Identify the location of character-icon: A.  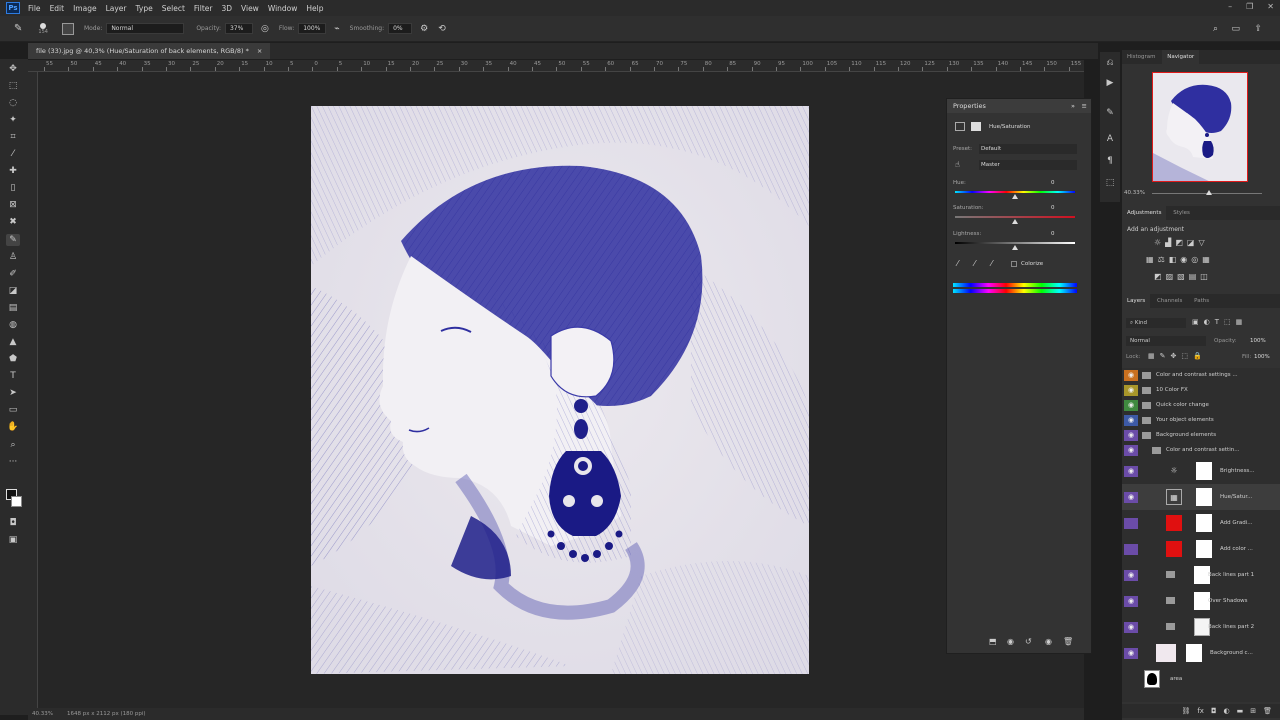
(1110, 139).